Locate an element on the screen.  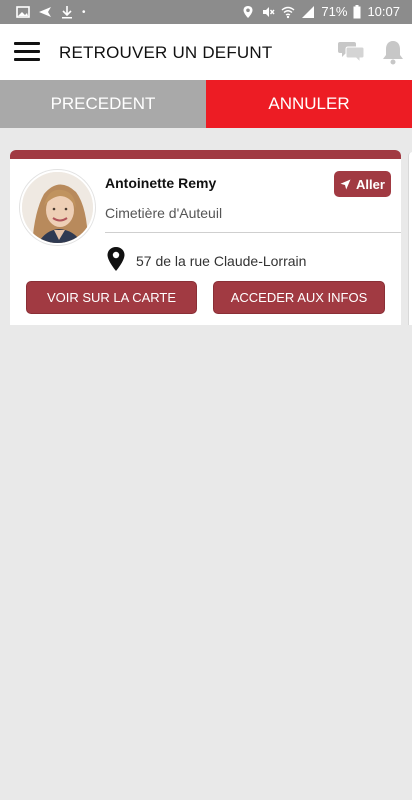
battery-icon is located at coordinates (357, 11).